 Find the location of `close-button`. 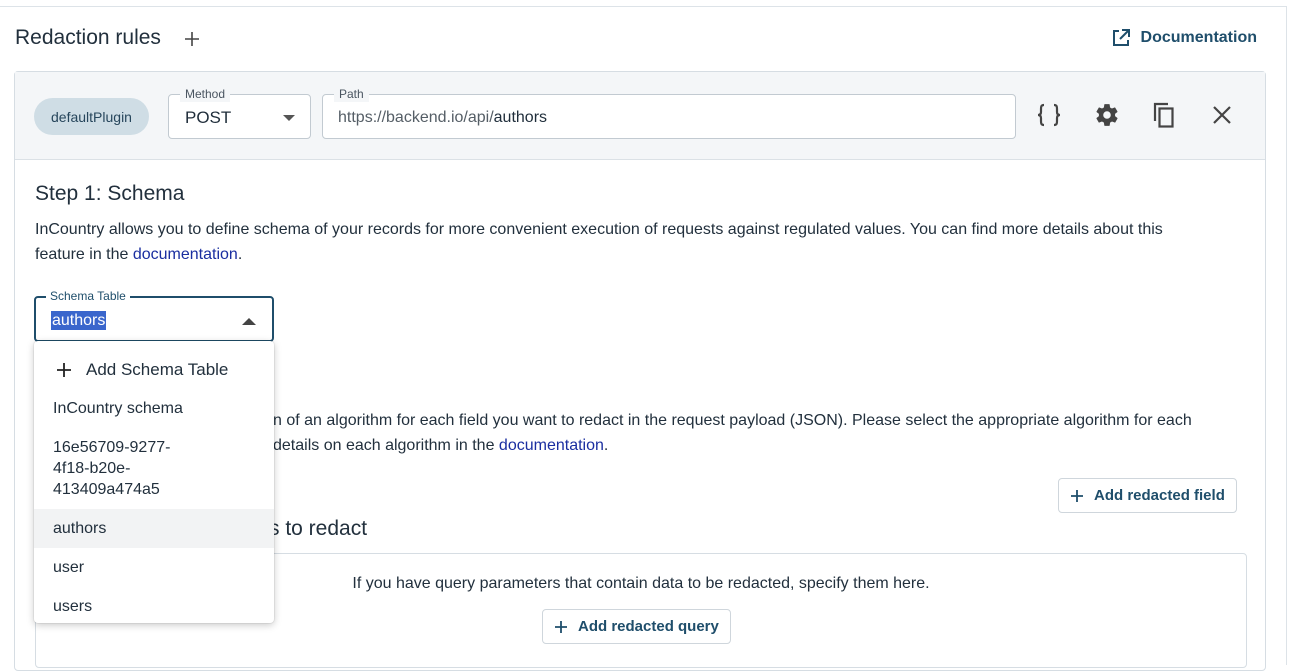

close-button is located at coordinates (1222, 115).